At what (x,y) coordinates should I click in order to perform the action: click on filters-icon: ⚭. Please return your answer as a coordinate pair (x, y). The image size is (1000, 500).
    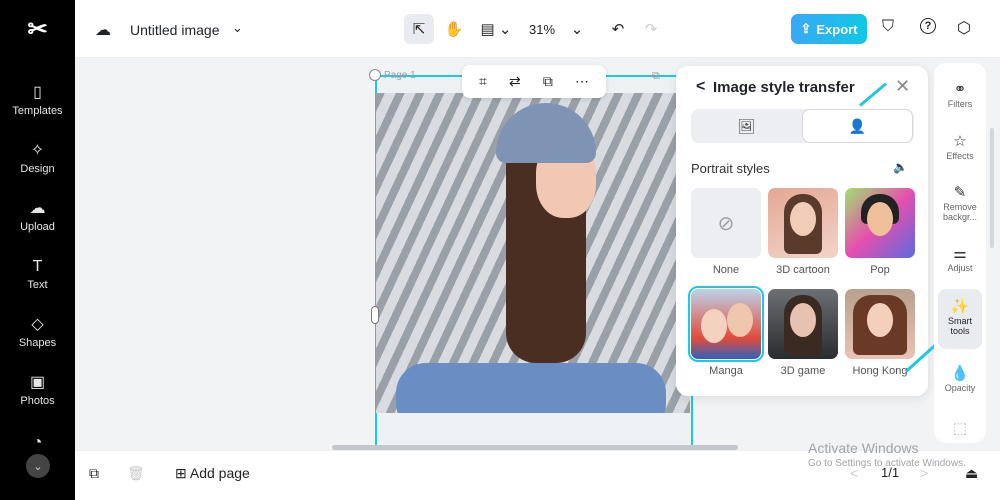
    Looking at the image, I should click on (960, 89).